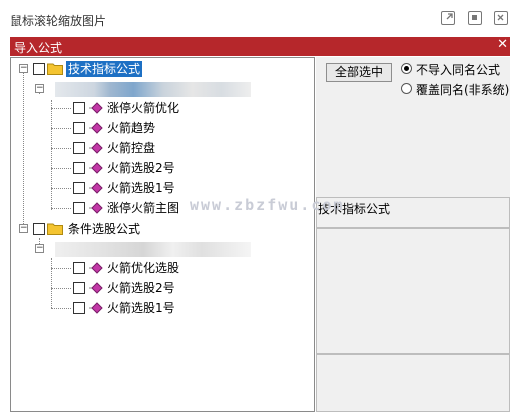 The image size is (510, 412). I want to click on group-2-expander: −, so click(23, 228).